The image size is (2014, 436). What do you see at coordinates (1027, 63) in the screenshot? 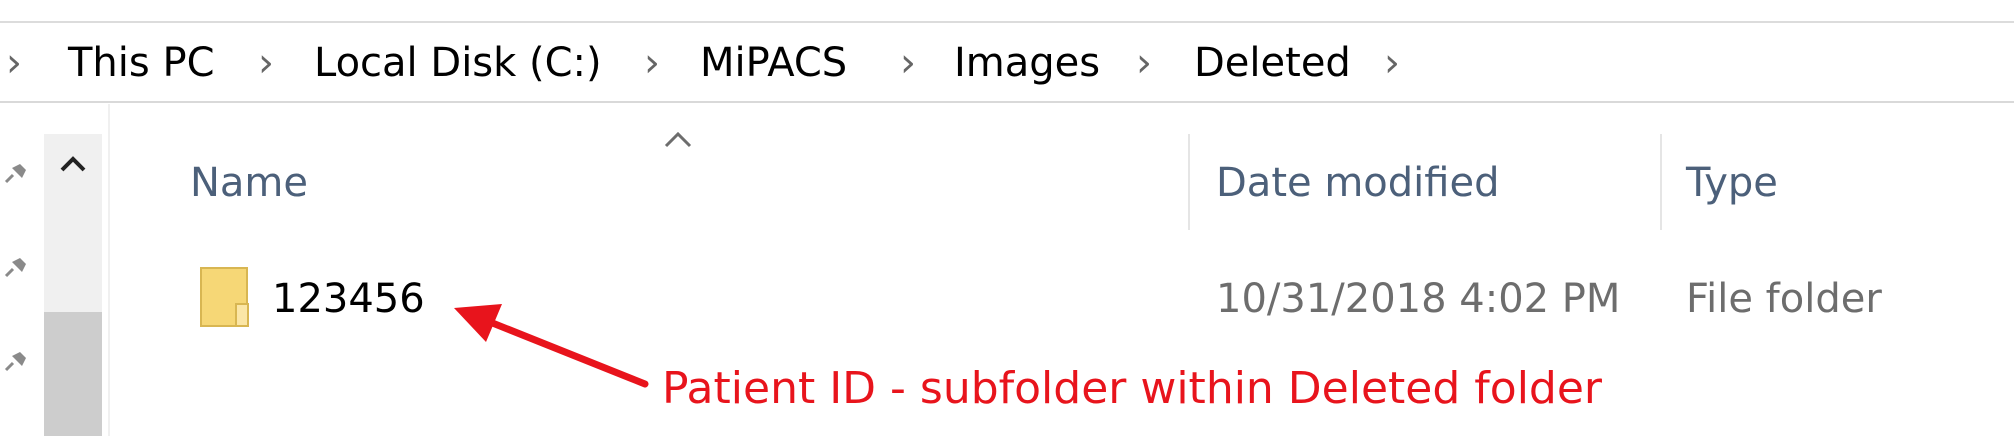
I see `breadcrumb-item-images: Images` at bounding box center [1027, 63].